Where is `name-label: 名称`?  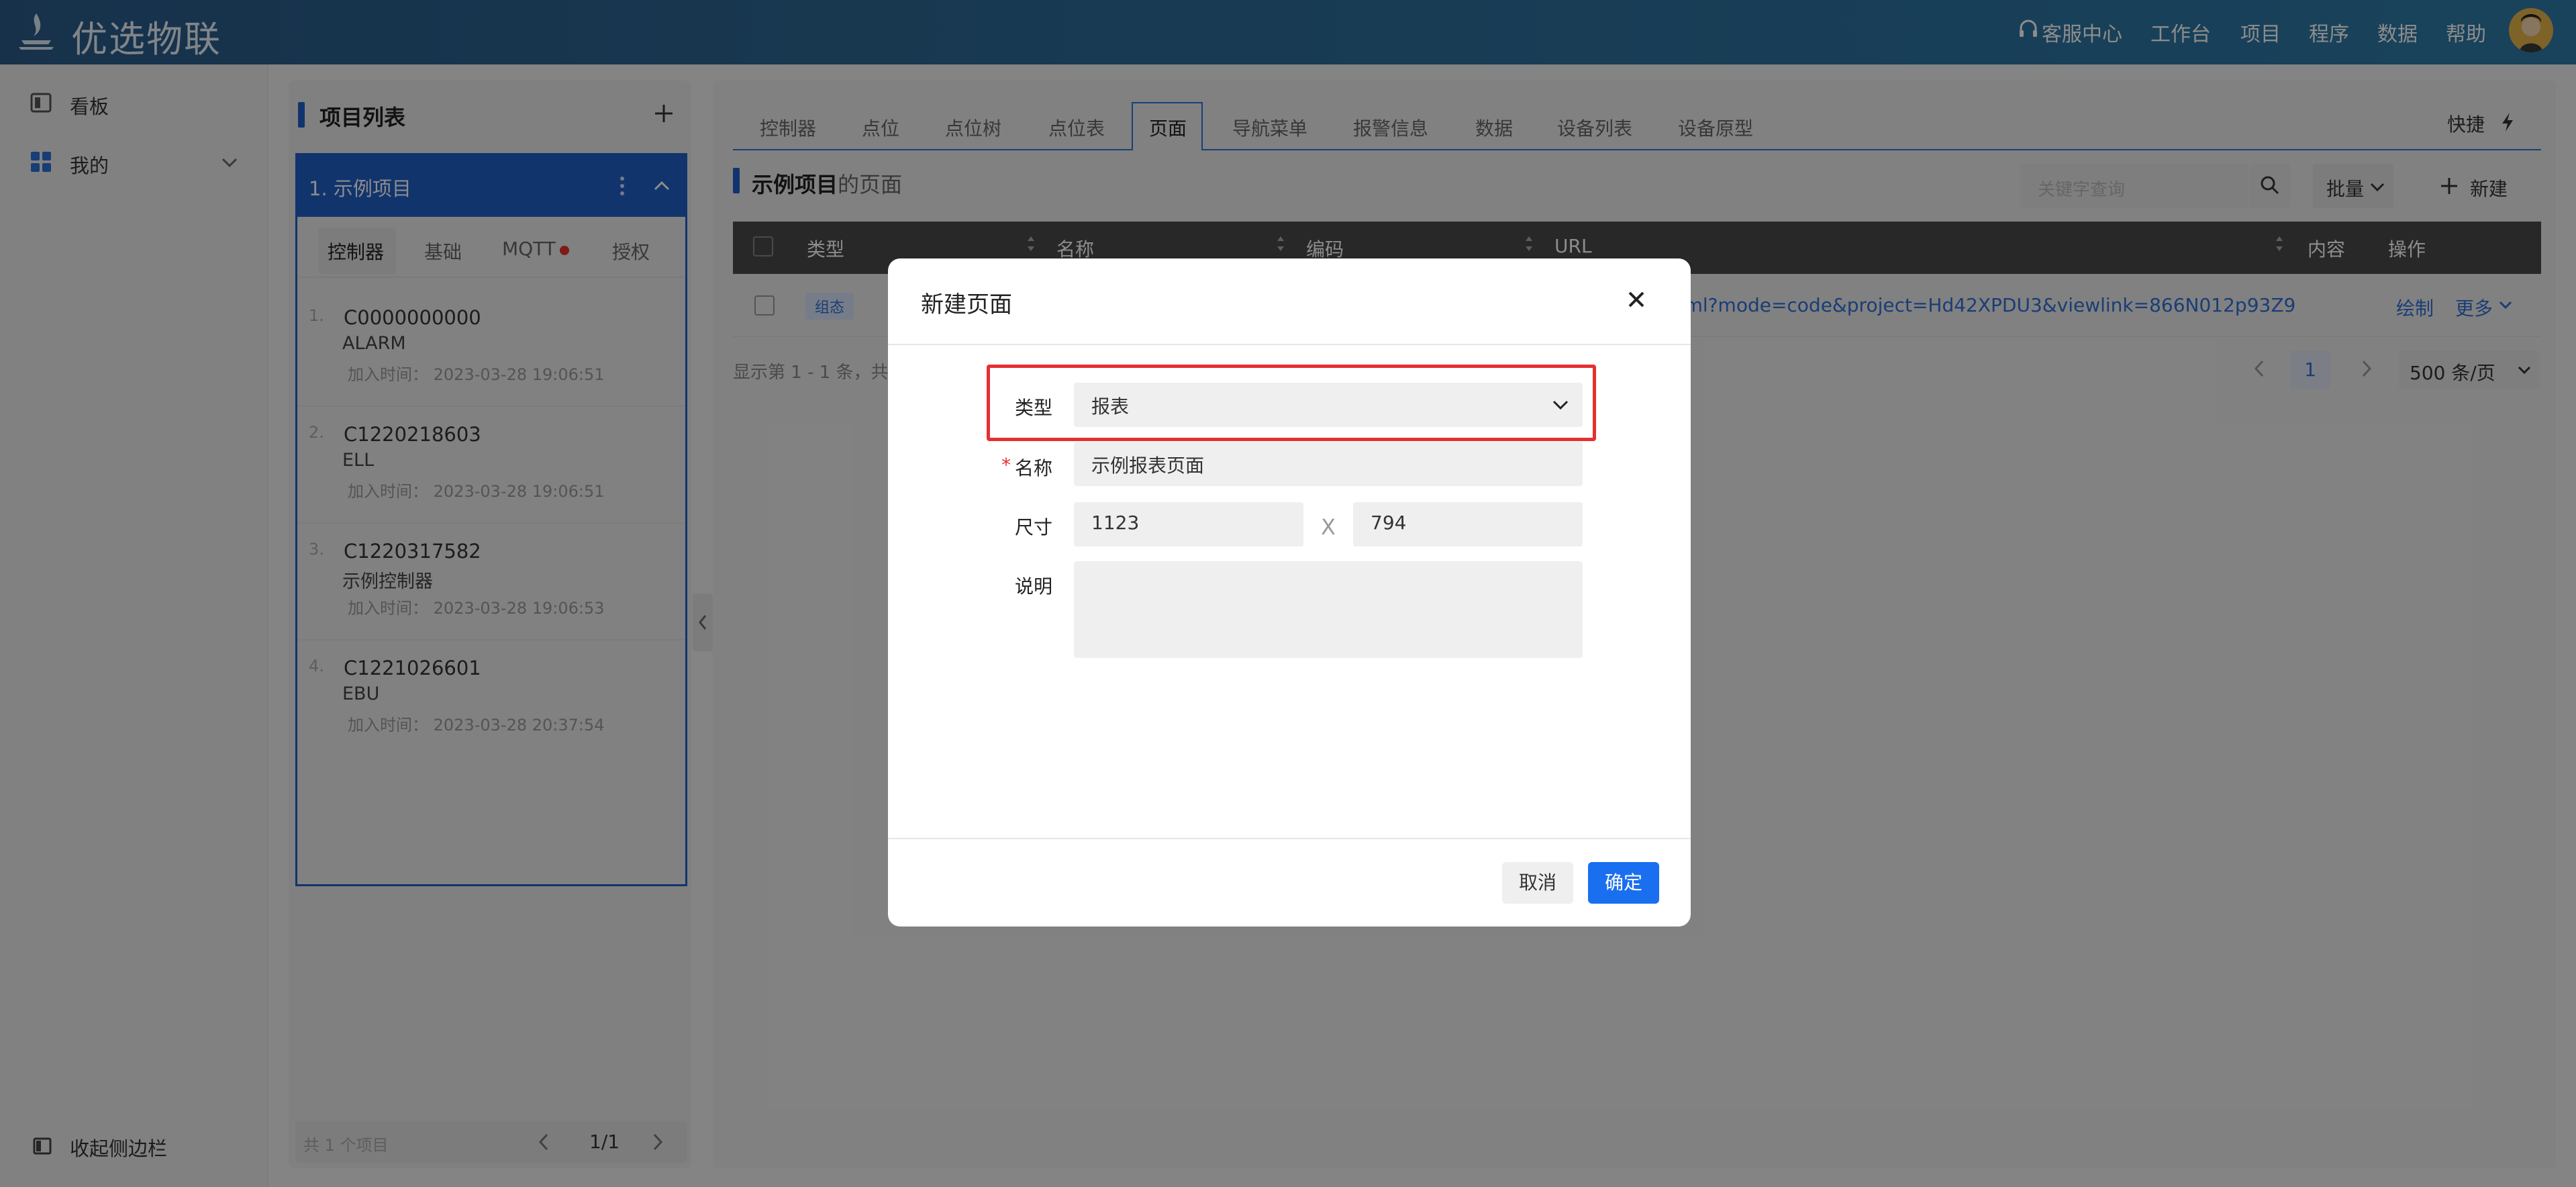 name-label: 名称 is located at coordinates (1034, 468).